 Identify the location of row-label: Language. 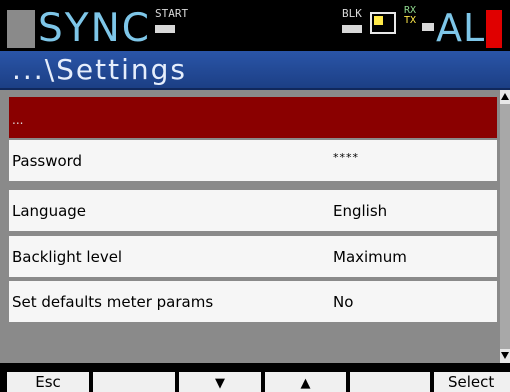
(49, 211).